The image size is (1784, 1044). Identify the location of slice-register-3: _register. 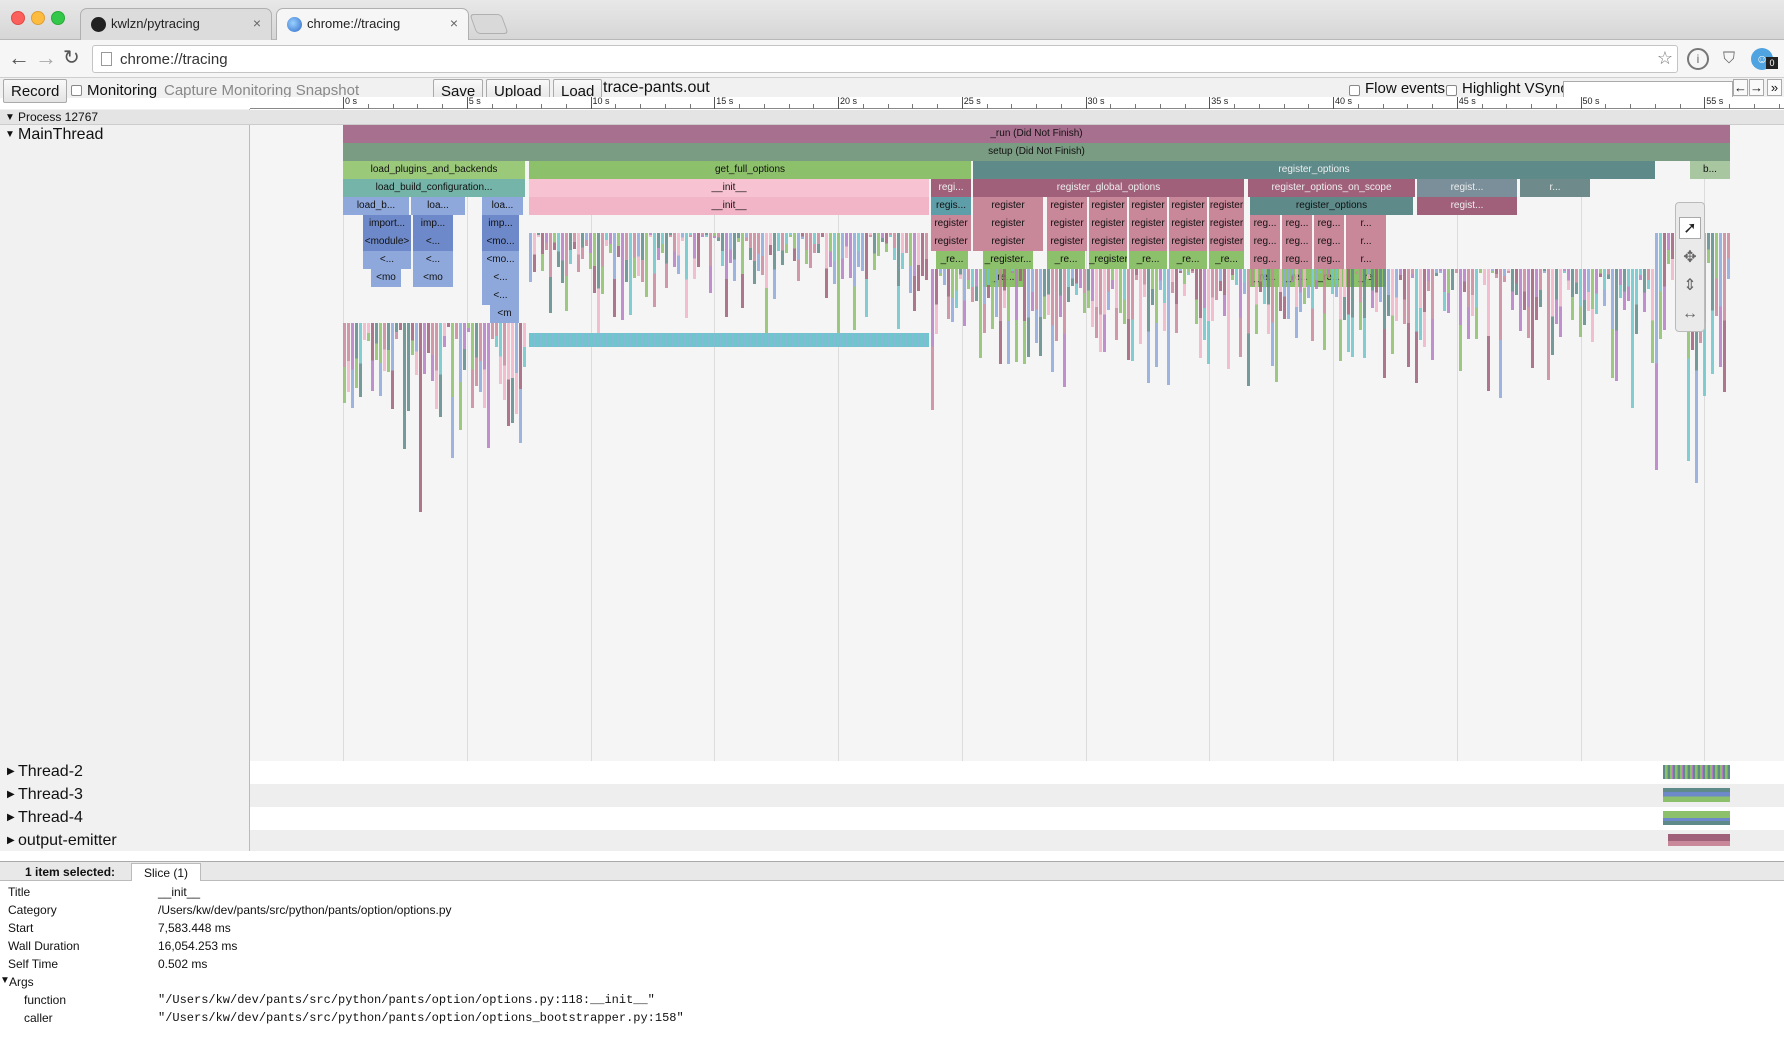
(1108, 260).